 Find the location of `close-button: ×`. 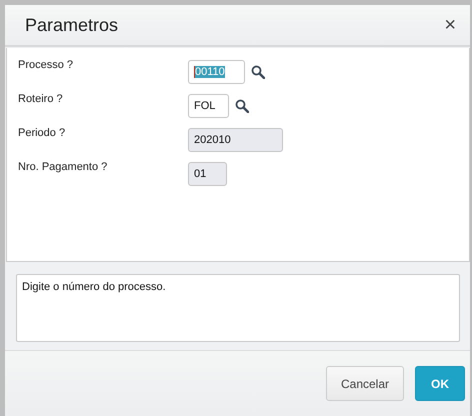

close-button: × is located at coordinates (450, 25).